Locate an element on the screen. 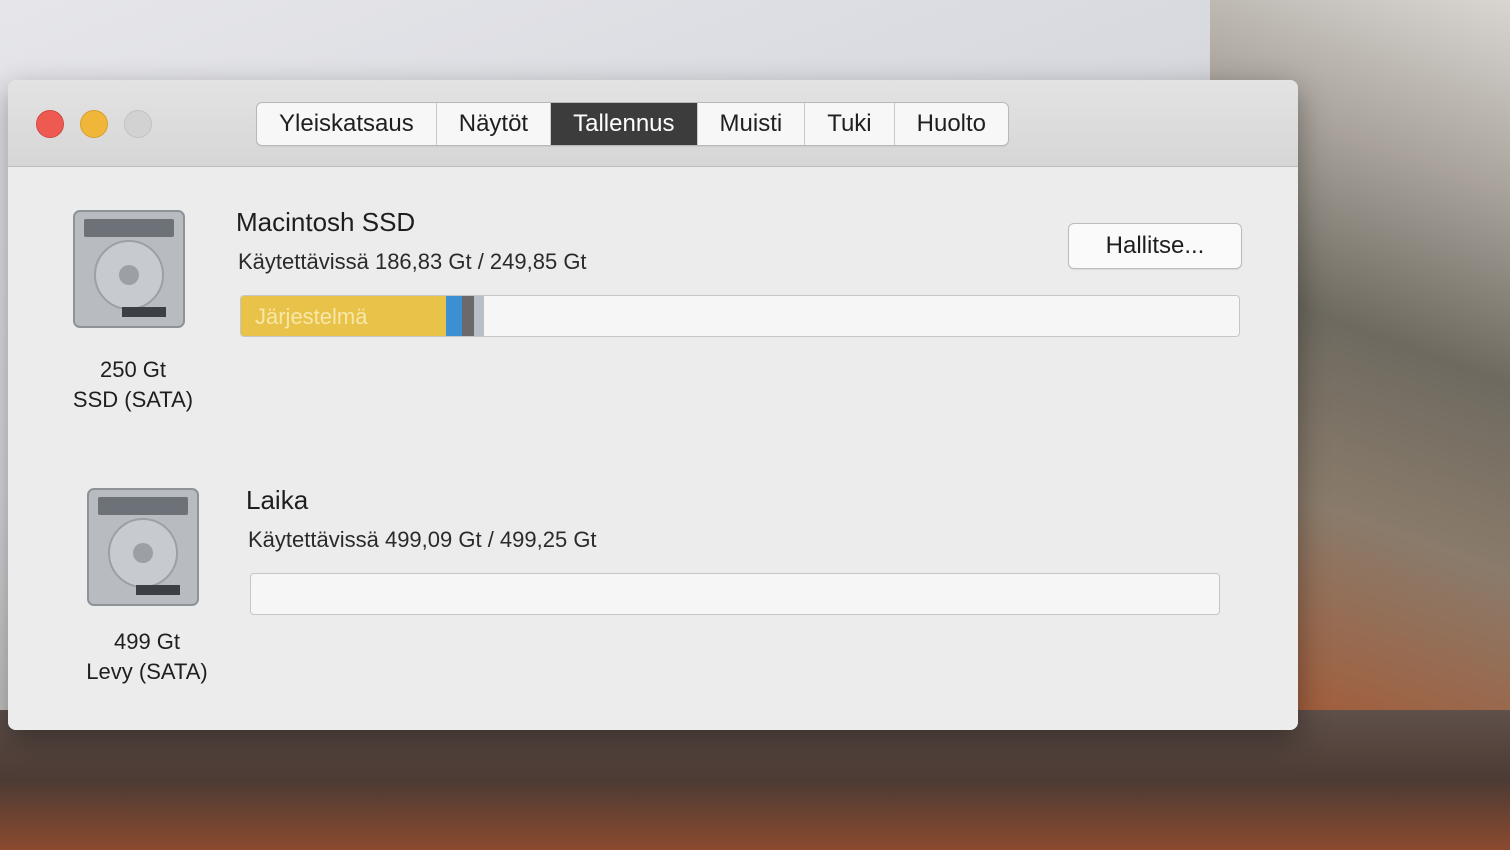 The height and width of the screenshot is (850, 1510). disk-1-type: SSD (SATA) is located at coordinates (133, 399).